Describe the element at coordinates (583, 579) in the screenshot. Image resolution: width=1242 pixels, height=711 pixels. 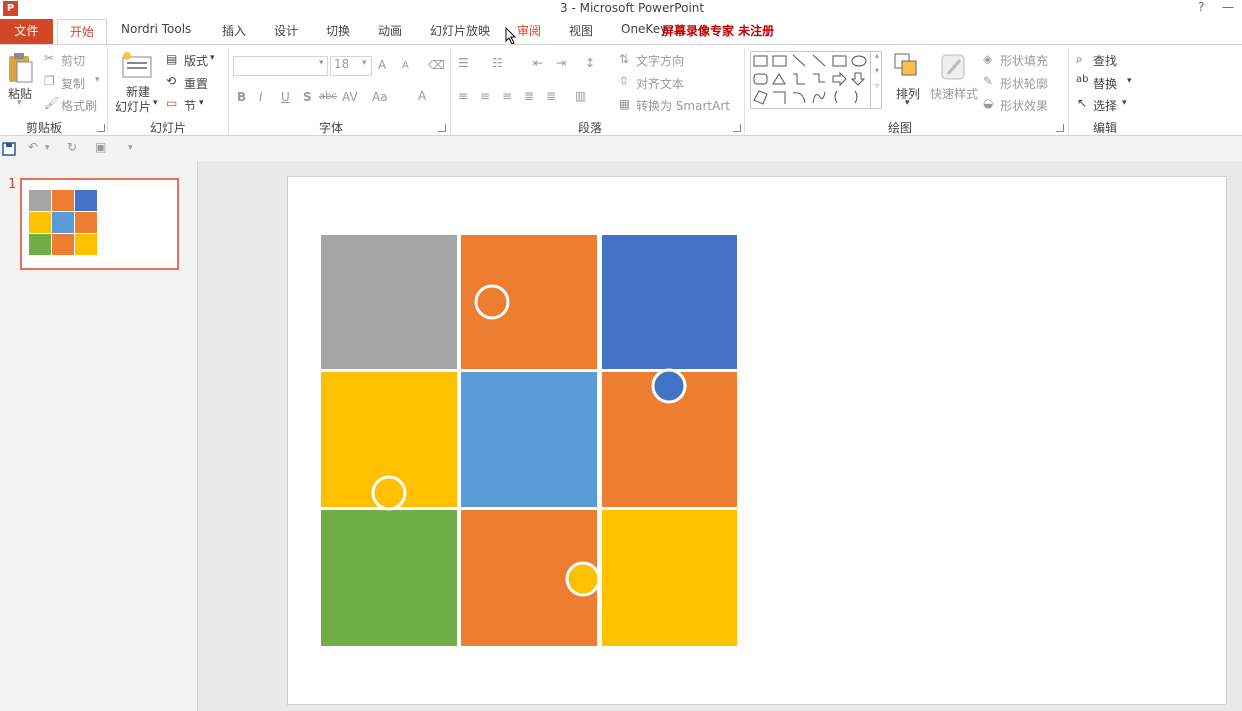
I see `knob-bottom-right` at that location.